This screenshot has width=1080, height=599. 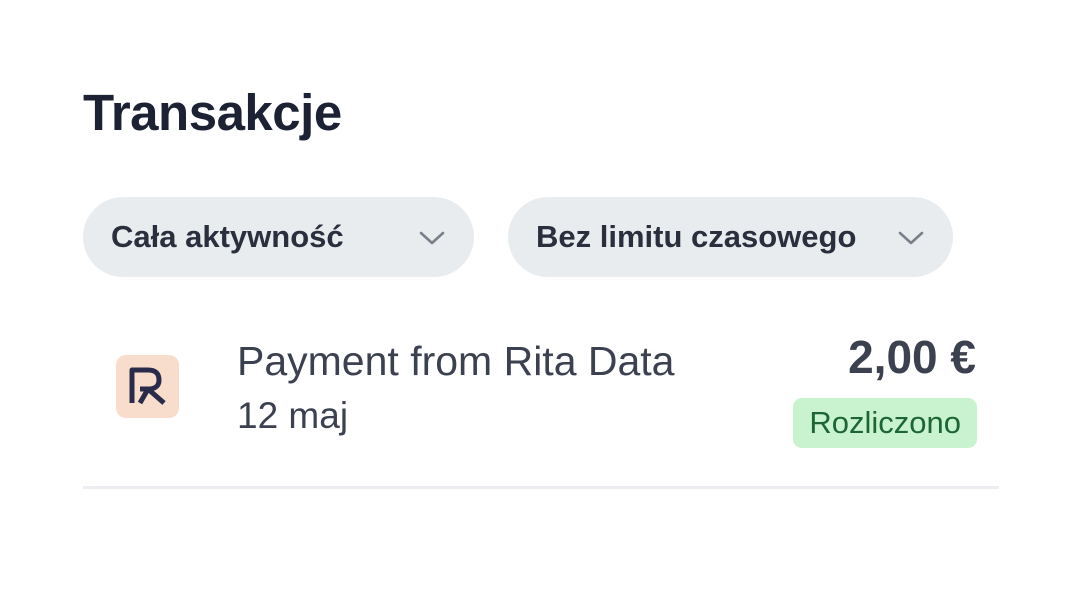 What do you see at coordinates (227, 236) in the screenshot?
I see `activity-filter-label: Cała aktywność` at bounding box center [227, 236].